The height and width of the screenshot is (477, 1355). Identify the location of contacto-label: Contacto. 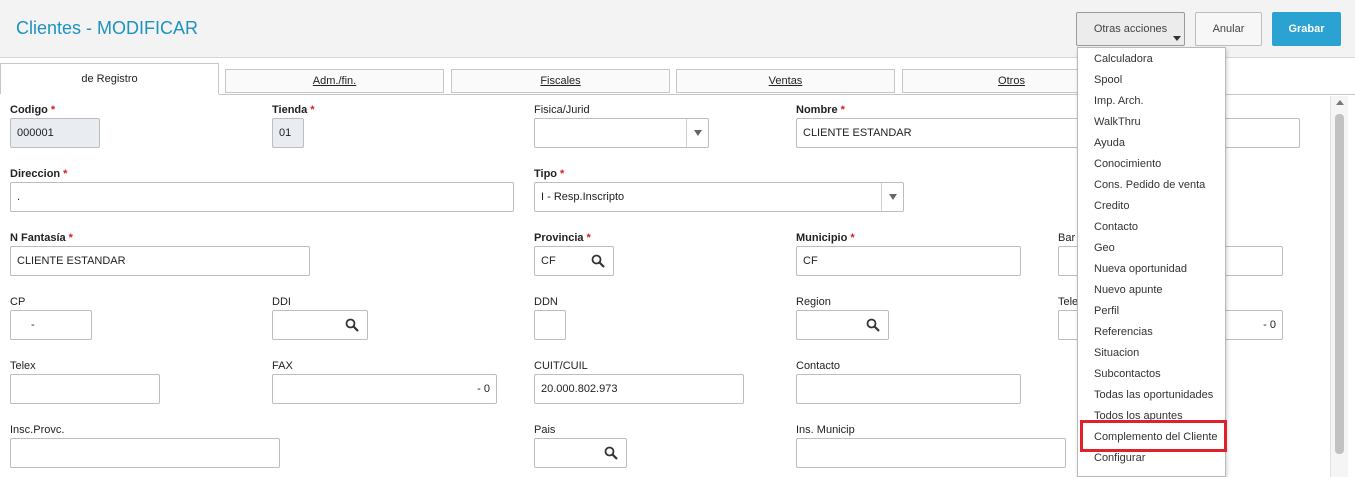
(818, 366).